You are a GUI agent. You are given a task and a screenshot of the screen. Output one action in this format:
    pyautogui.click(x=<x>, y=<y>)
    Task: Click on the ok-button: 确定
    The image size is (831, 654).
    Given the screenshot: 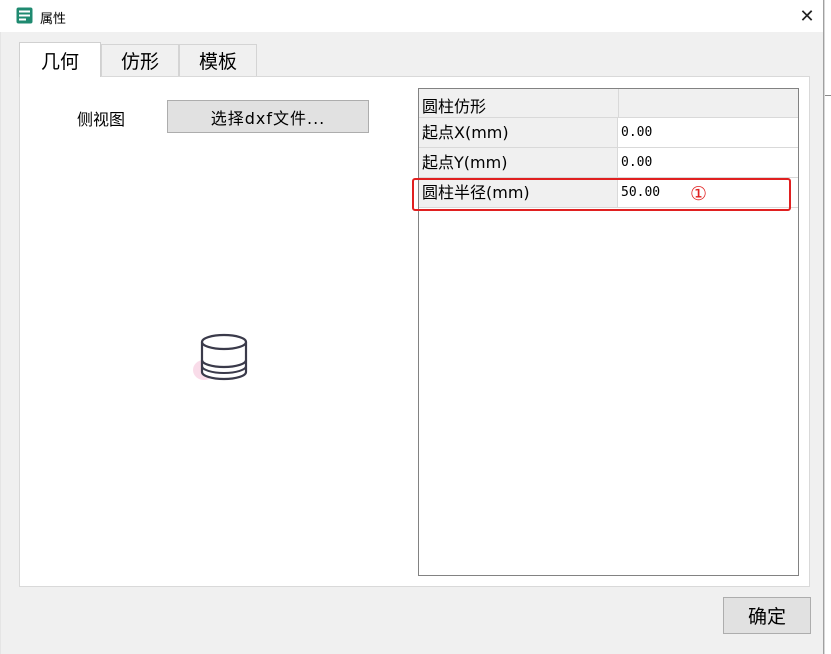 What is the action you would take?
    pyautogui.click(x=767, y=615)
    